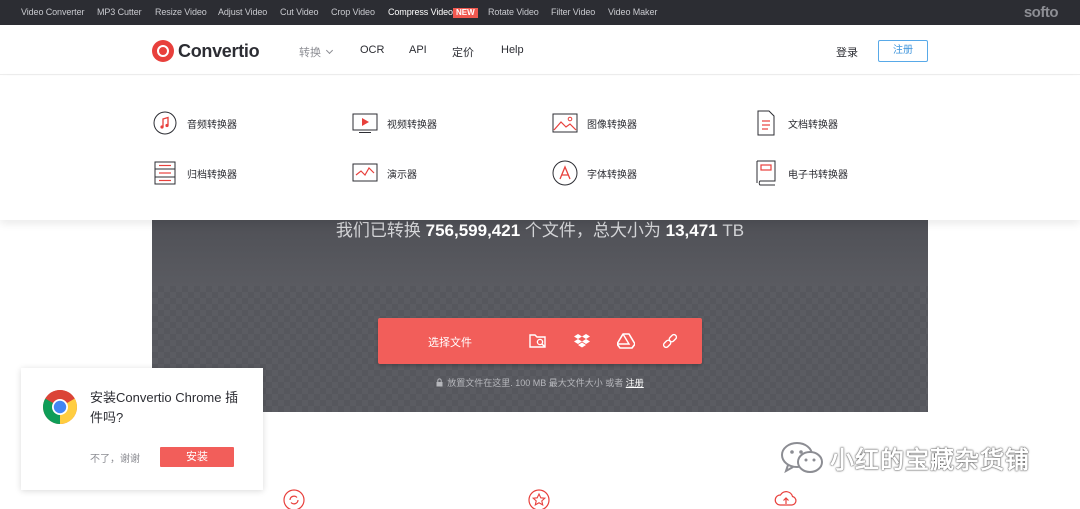 The image size is (1080, 509). Describe the element at coordinates (766, 173) in the screenshot. I see `ebook-icon` at that location.